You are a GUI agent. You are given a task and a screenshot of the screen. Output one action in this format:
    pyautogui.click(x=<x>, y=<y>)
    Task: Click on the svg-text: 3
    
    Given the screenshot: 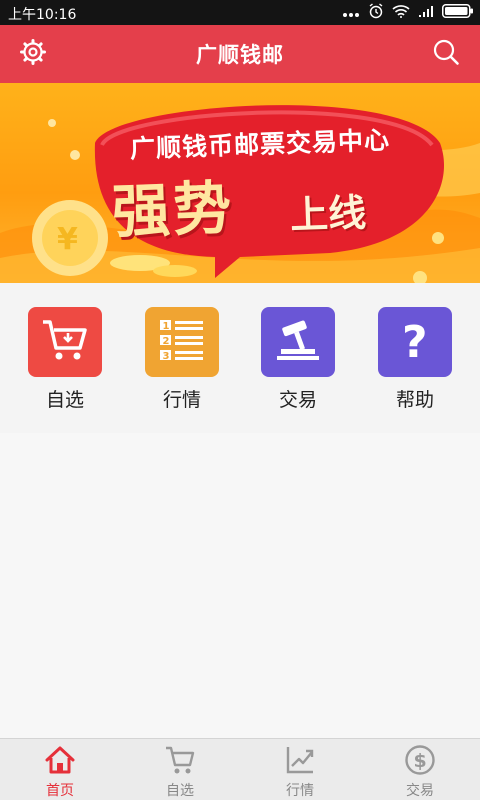 What is the action you would take?
    pyautogui.click(x=166, y=356)
    